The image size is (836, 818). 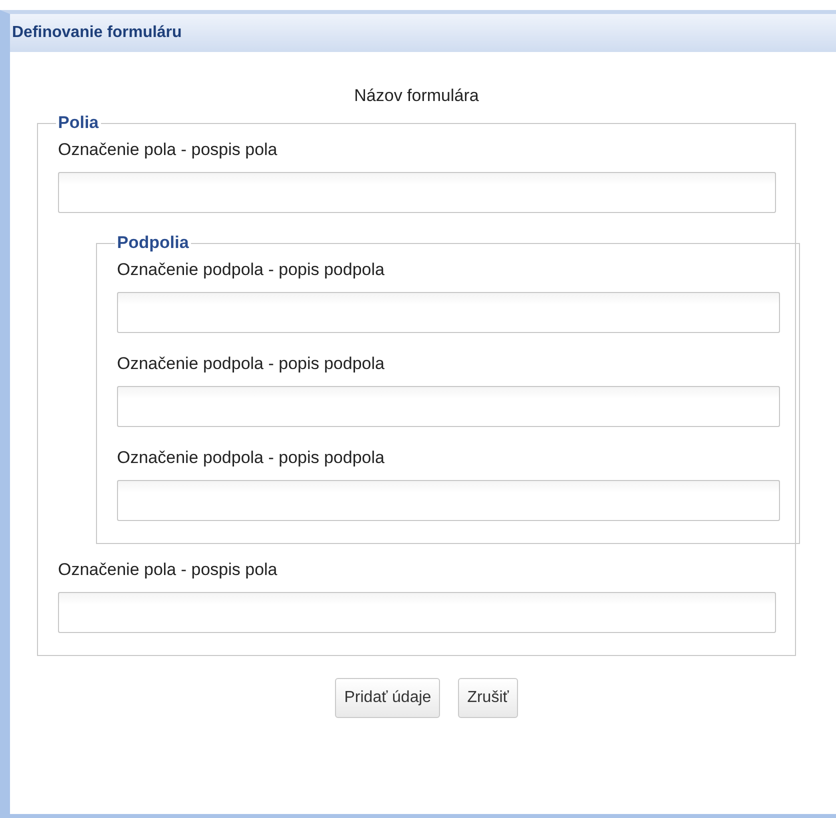 What do you see at coordinates (416, 96) in the screenshot?
I see `form-name: Názov formulára` at bounding box center [416, 96].